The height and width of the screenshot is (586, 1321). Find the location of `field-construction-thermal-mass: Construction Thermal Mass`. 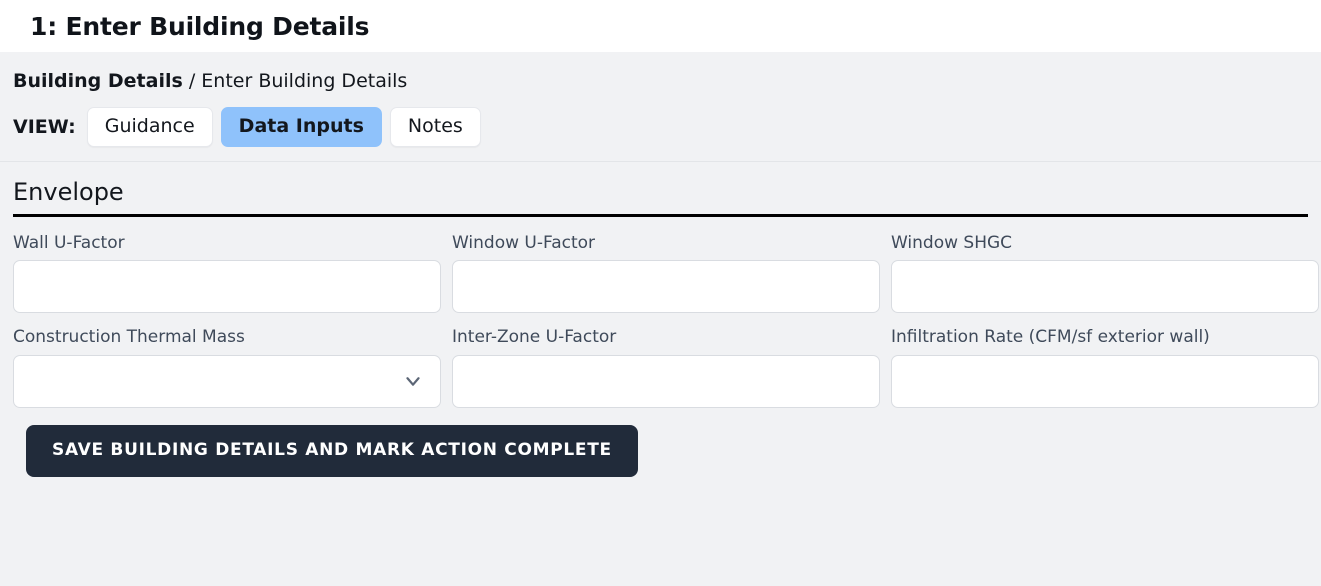

field-construction-thermal-mass: Construction Thermal Mass is located at coordinates (227, 373).